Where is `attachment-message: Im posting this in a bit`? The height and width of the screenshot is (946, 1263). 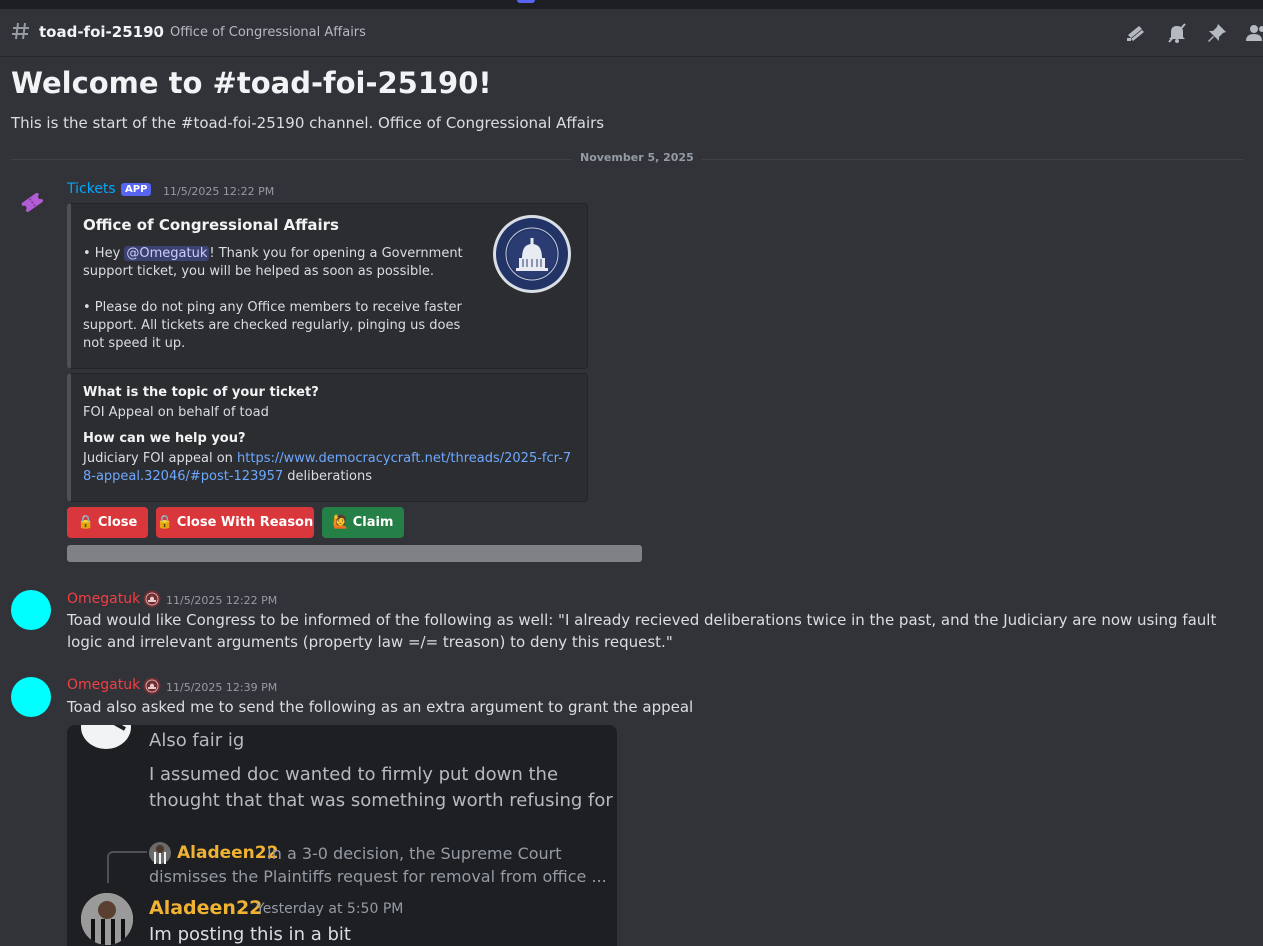 attachment-message: Im posting this in a bit is located at coordinates (250, 934).